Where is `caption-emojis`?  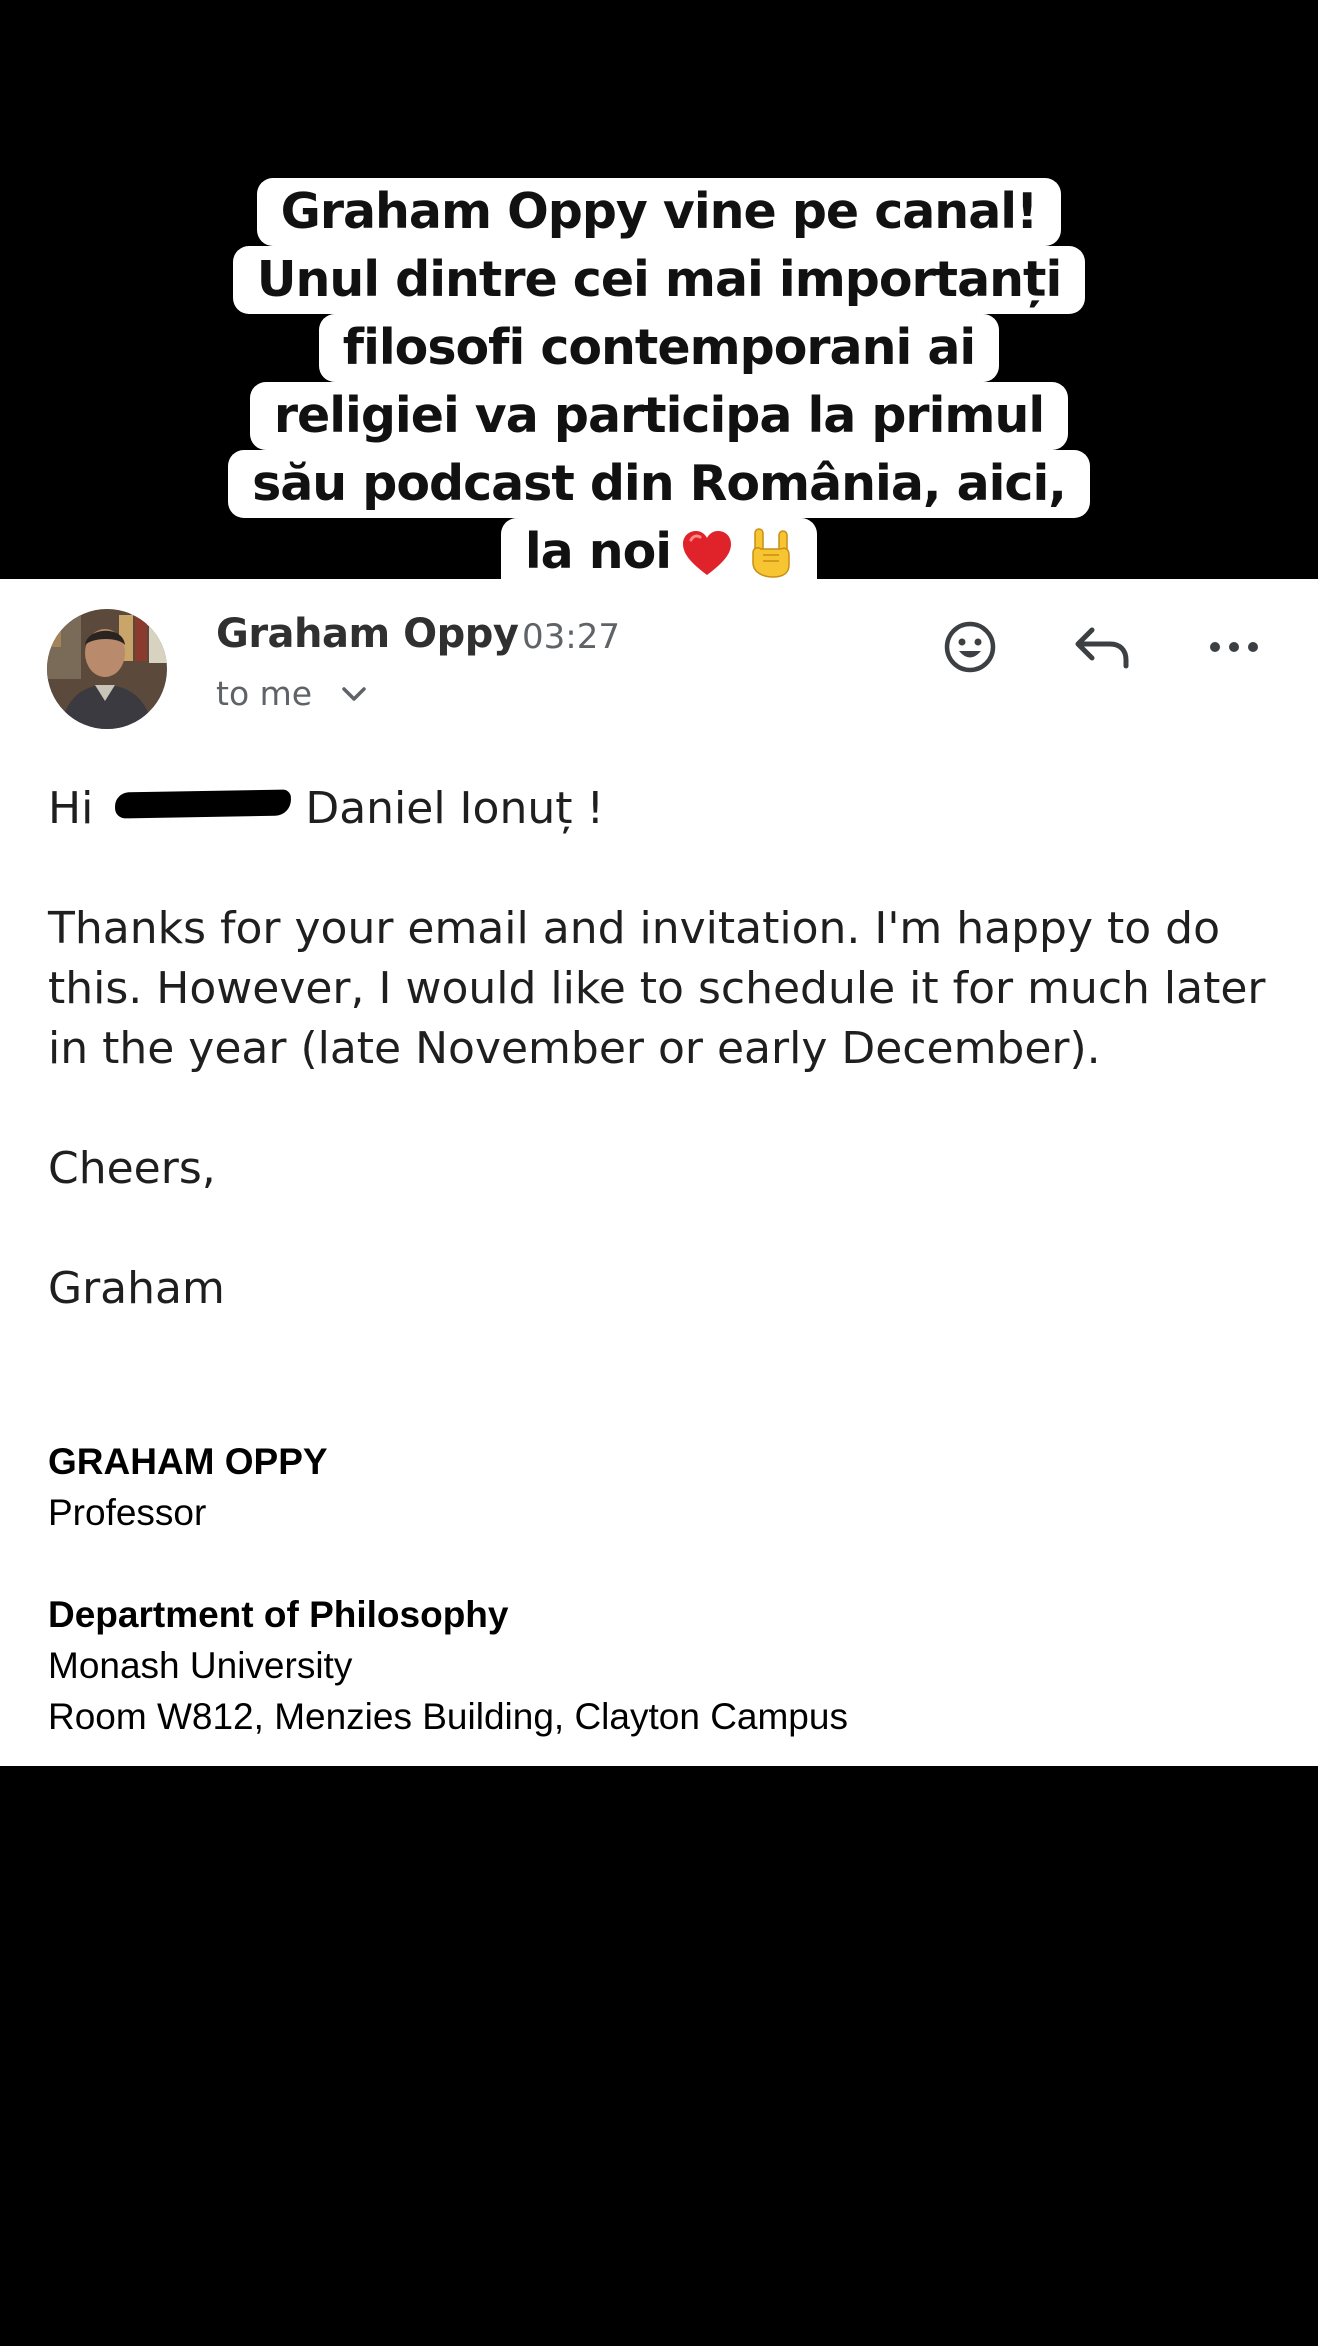 caption-emojis is located at coordinates (737, 555).